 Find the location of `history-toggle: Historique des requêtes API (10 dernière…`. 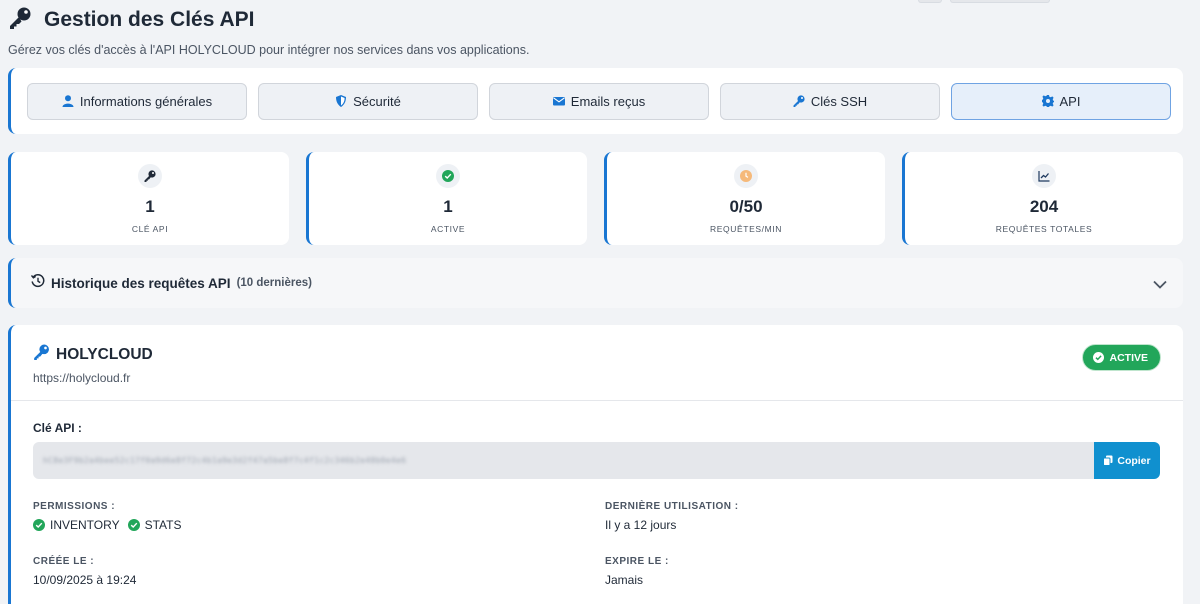

history-toggle: Historique des requêtes API (10 dernière… is located at coordinates (595, 283).